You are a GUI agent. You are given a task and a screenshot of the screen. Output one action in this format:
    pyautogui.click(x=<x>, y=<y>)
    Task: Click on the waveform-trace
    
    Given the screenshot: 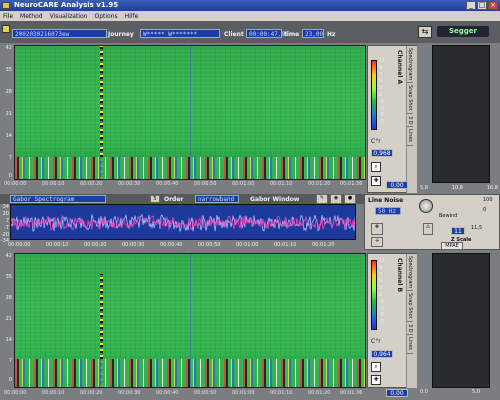 What is the action you would take?
    pyautogui.click(x=183, y=223)
    